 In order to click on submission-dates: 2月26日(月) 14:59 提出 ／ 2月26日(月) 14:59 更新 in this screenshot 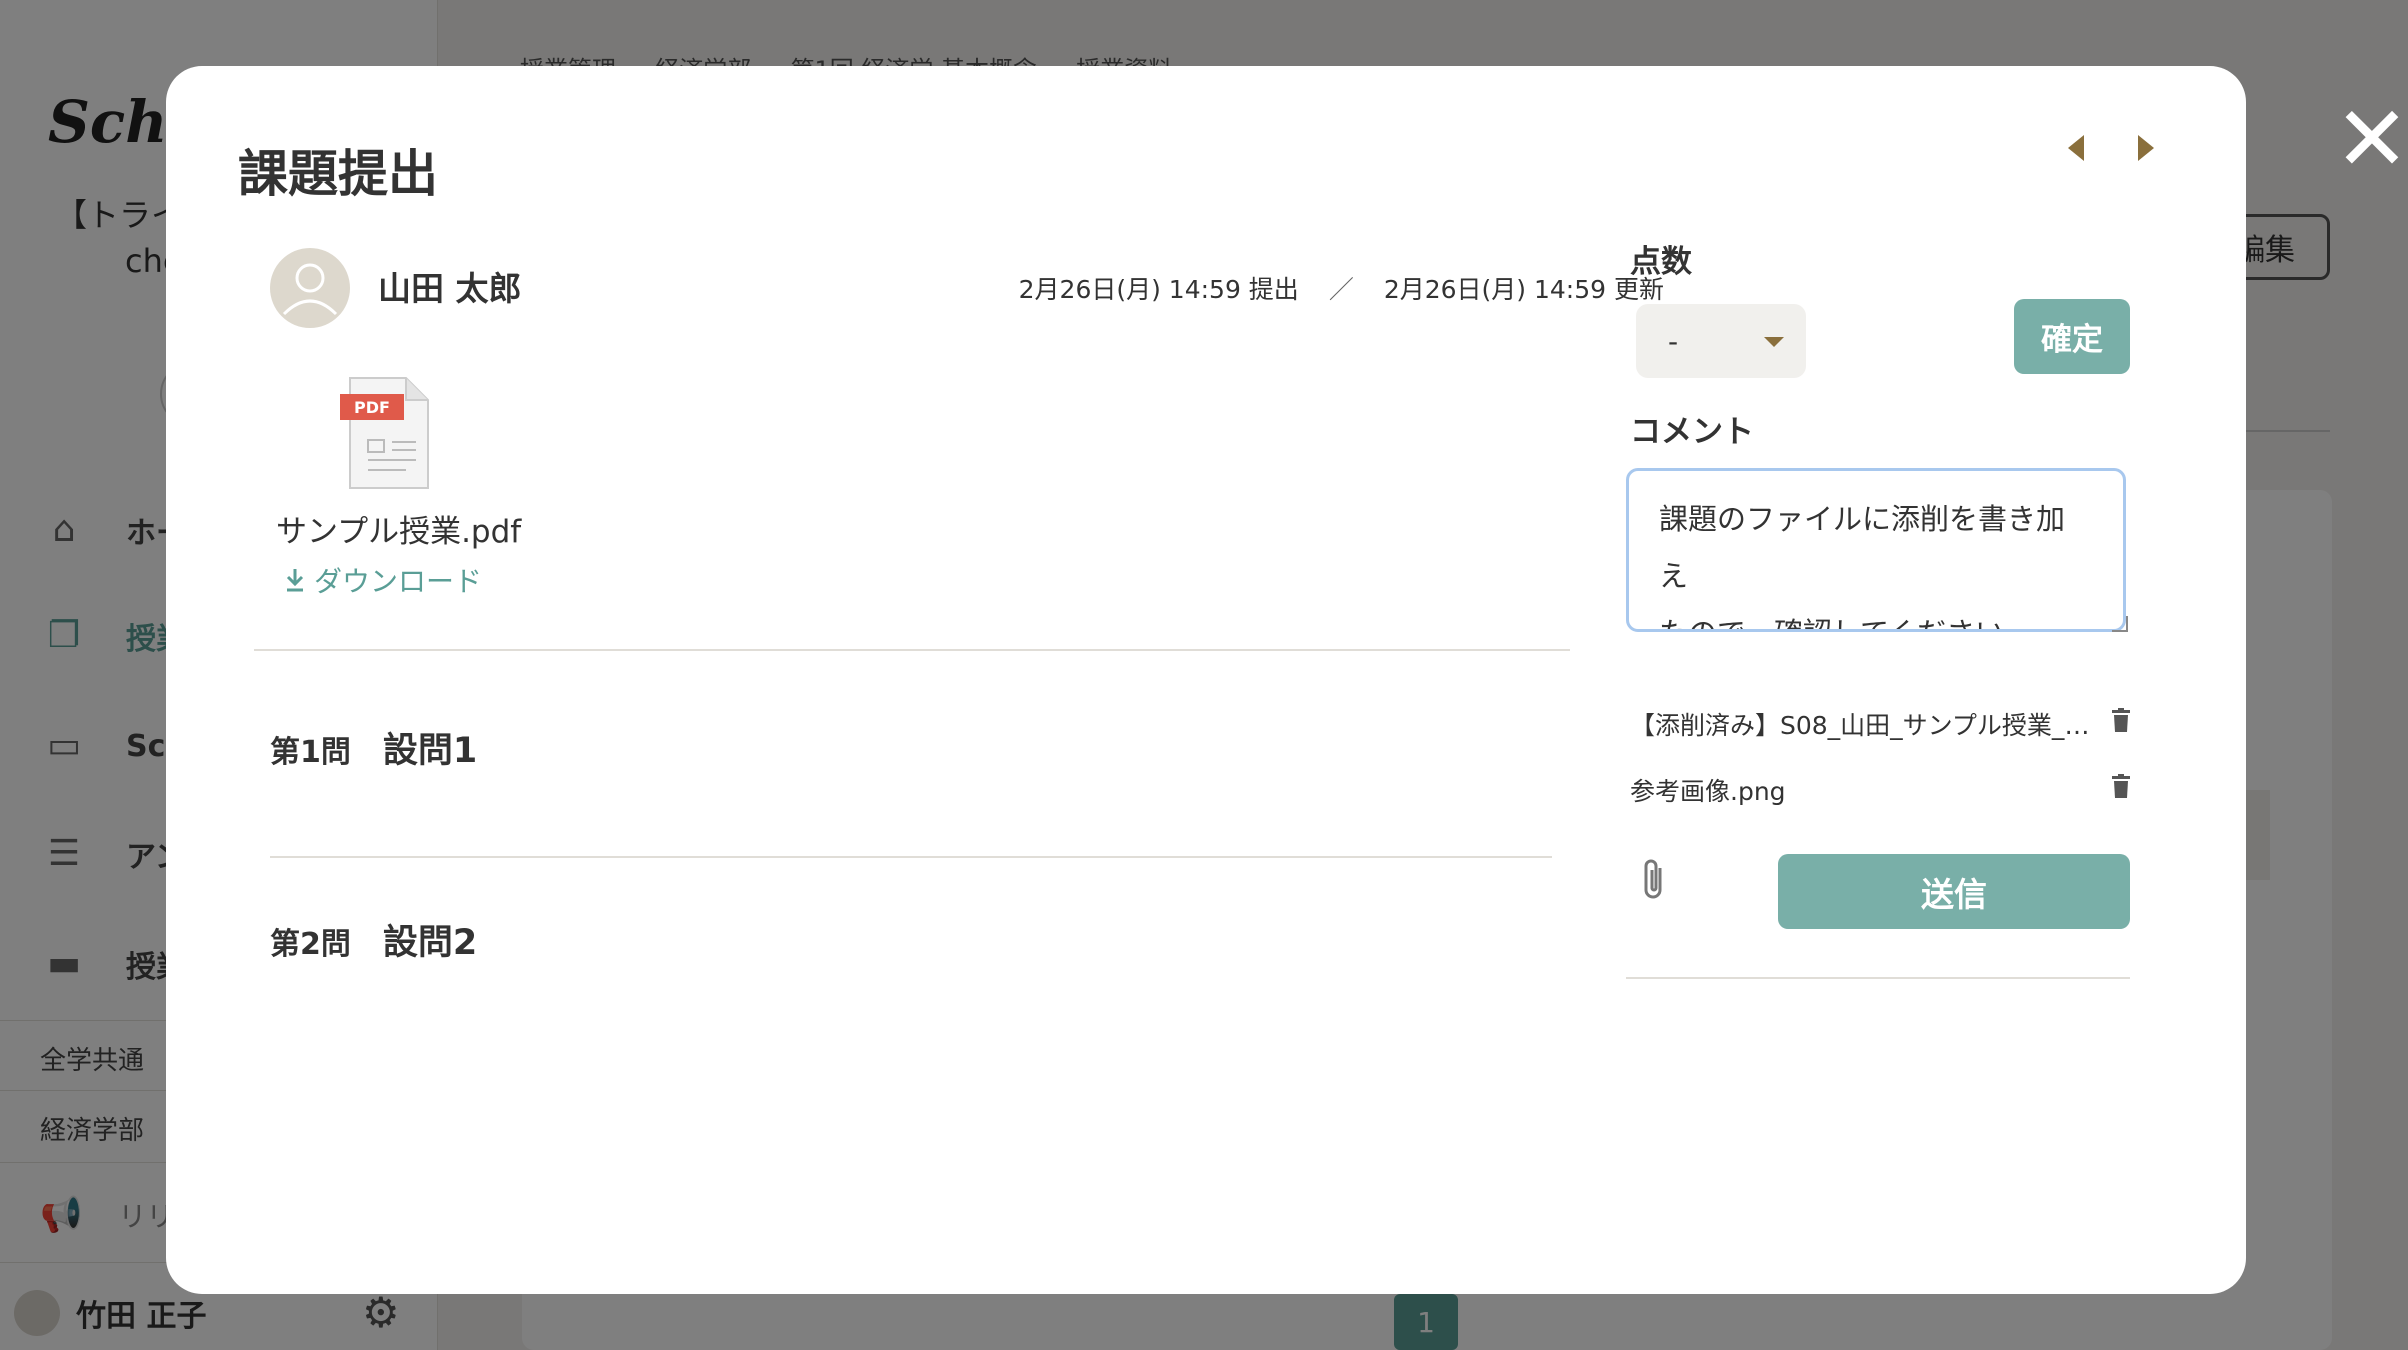, I will do `click(1341, 288)`.